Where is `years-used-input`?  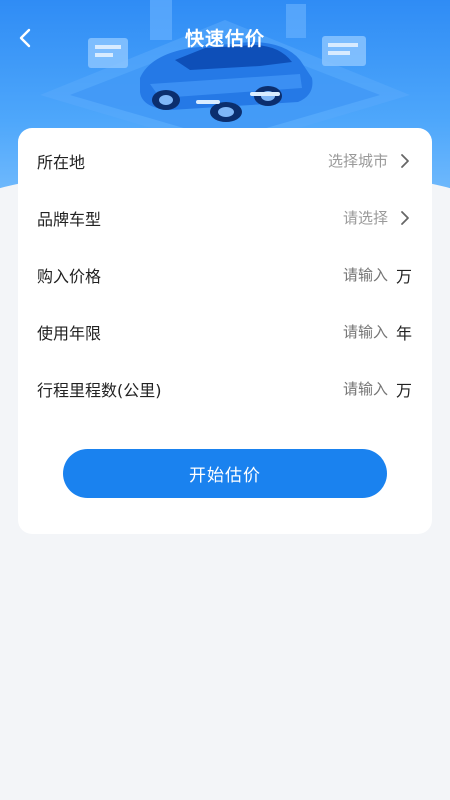 years-used-input is located at coordinates (327, 331).